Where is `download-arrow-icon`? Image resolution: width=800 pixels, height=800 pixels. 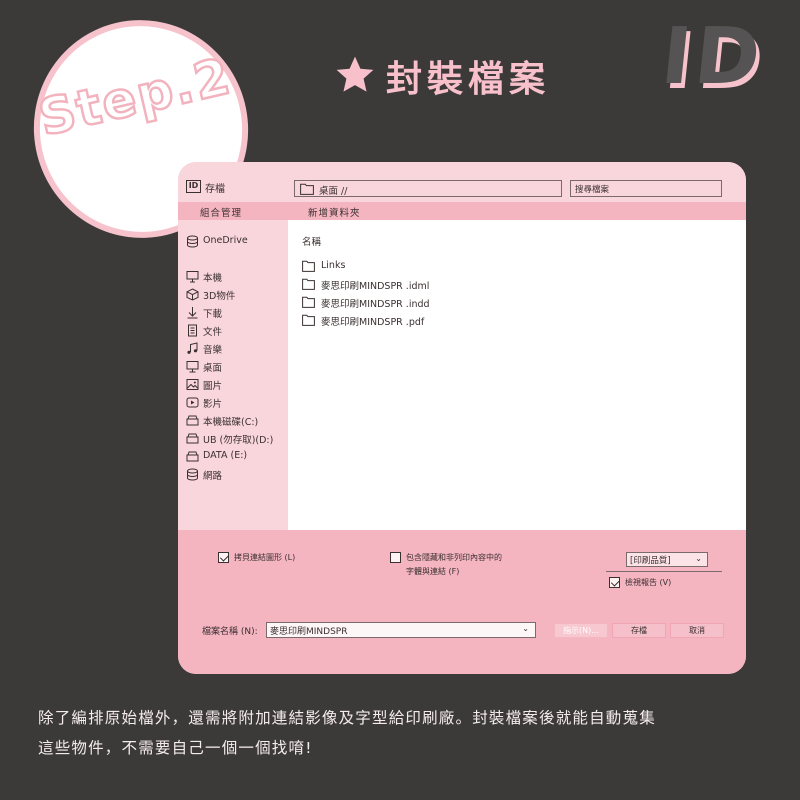
download-arrow-icon is located at coordinates (192, 313).